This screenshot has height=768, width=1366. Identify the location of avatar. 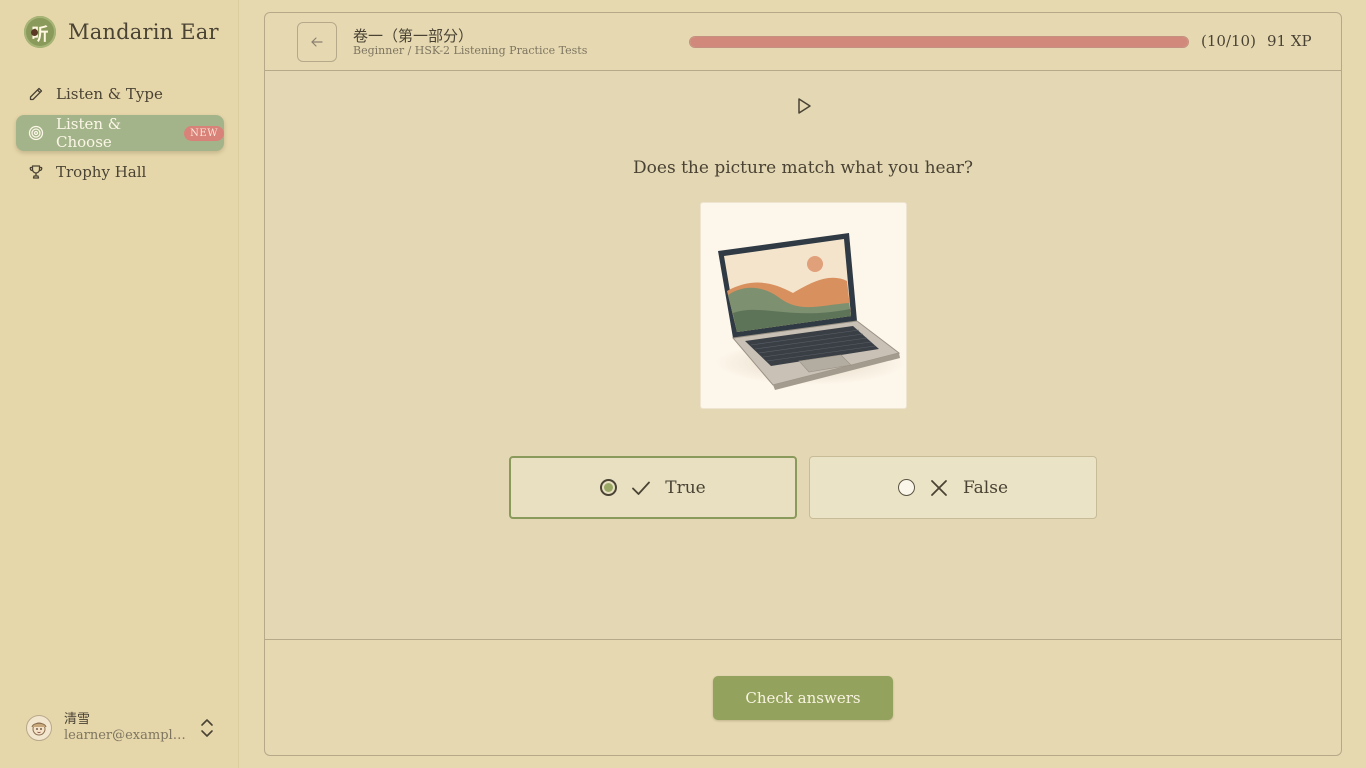
(39, 728).